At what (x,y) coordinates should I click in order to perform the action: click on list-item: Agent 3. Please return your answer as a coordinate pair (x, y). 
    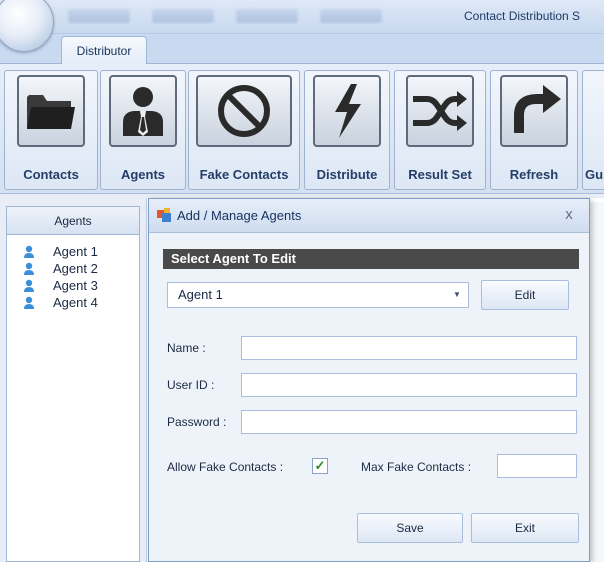
    Looking at the image, I should click on (73, 285).